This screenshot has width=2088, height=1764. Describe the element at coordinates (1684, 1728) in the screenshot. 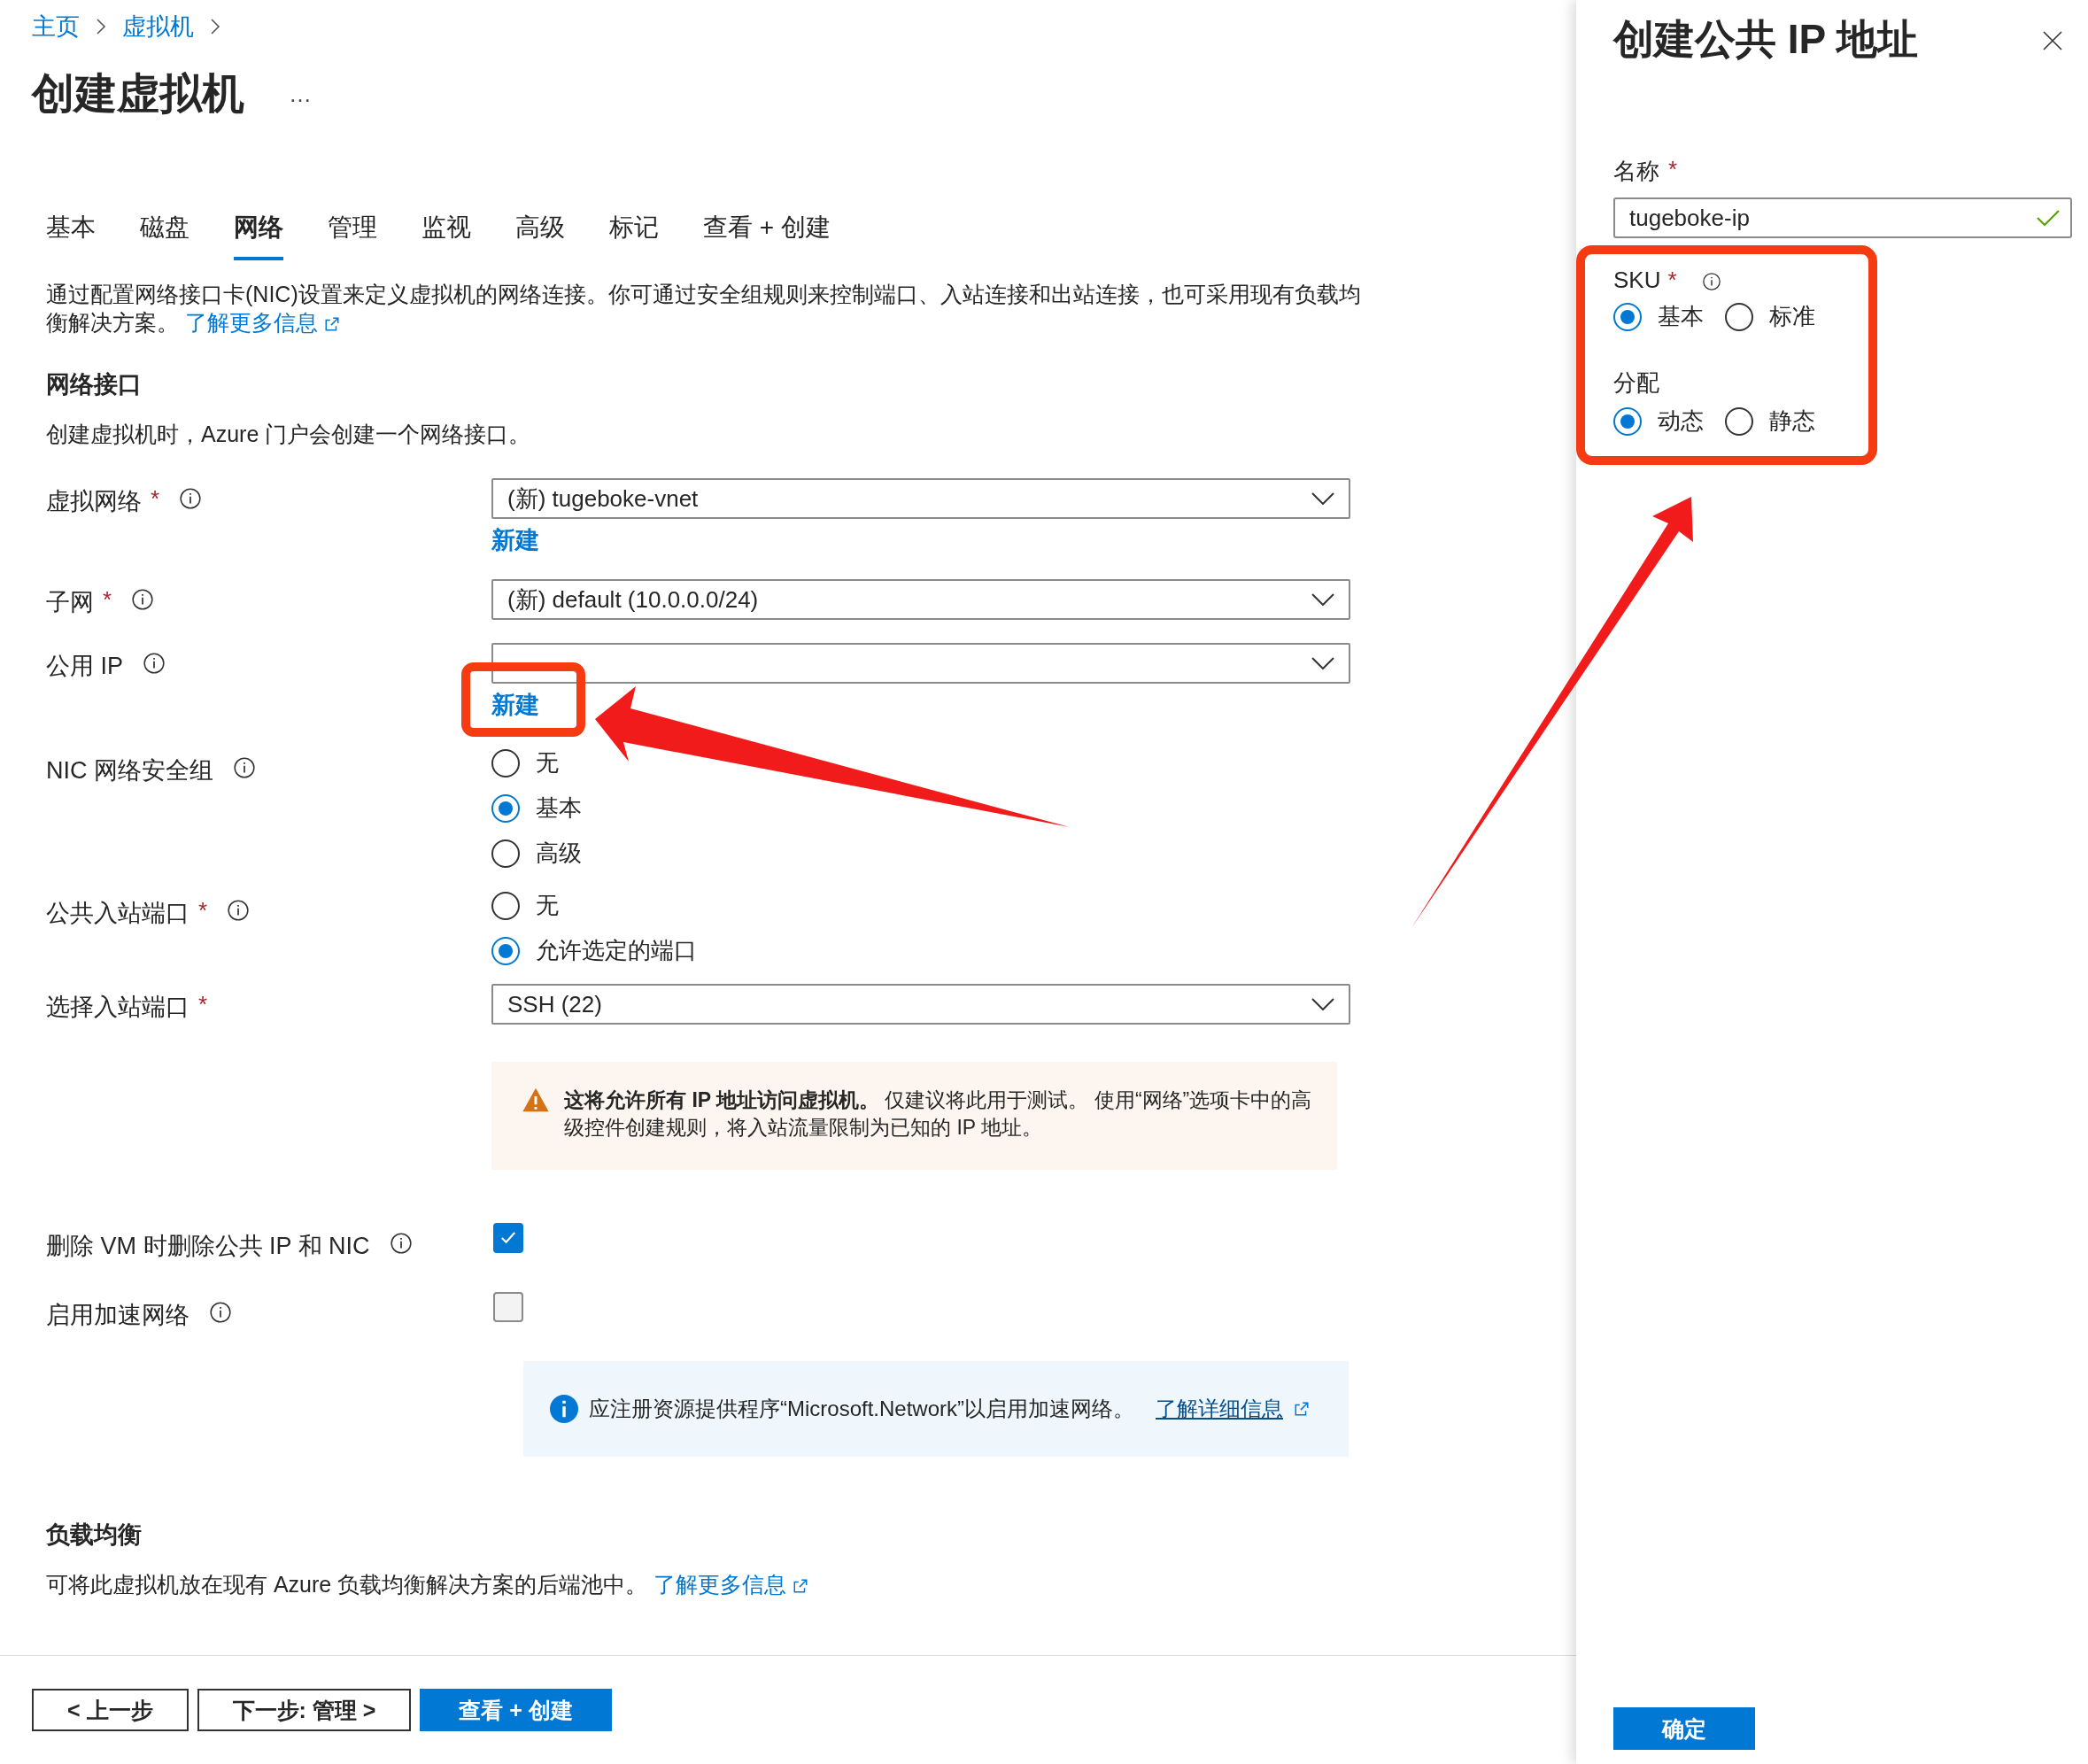

I see `ok-button: 确定` at that location.